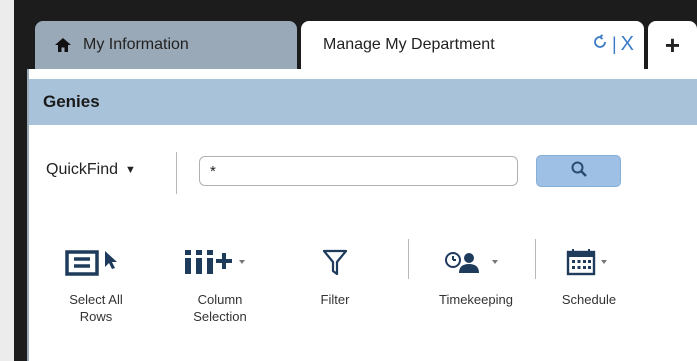 This screenshot has height=361, width=697. I want to click on close-icon: X, so click(627, 44).